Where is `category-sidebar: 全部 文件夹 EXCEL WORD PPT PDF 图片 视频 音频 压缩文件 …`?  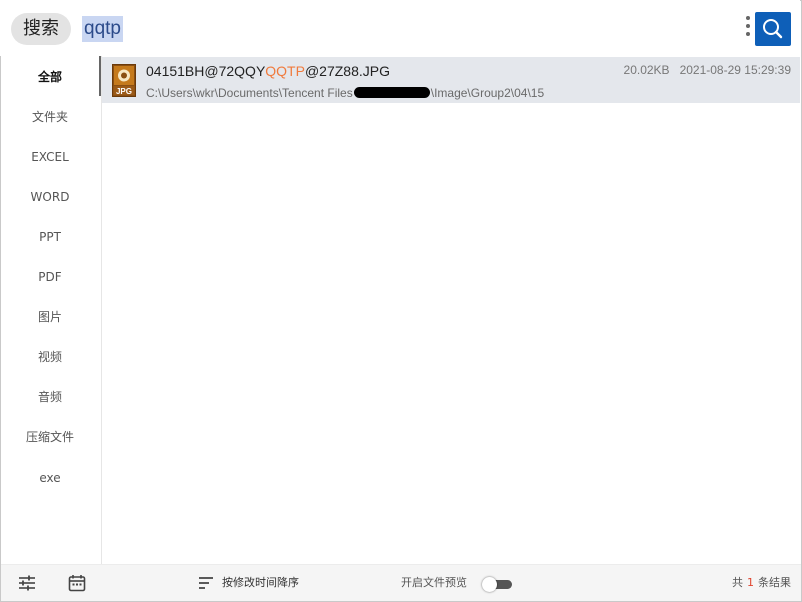
category-sidebar: 全部 文件夹 EXCEL WORD PPT PDF 图片 视频 音频 压缩文件 … is located at coordinates (51, 310).